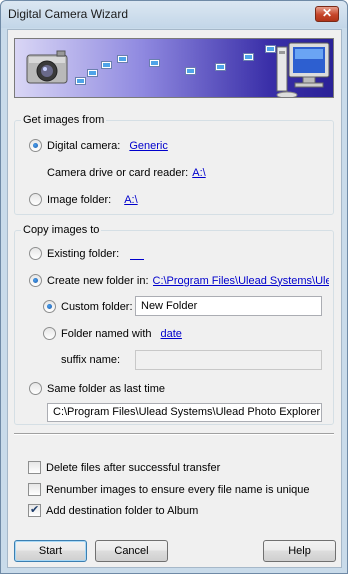  I want to click on digital-camera-option: Digital camera: Generic, so click(98, 145).